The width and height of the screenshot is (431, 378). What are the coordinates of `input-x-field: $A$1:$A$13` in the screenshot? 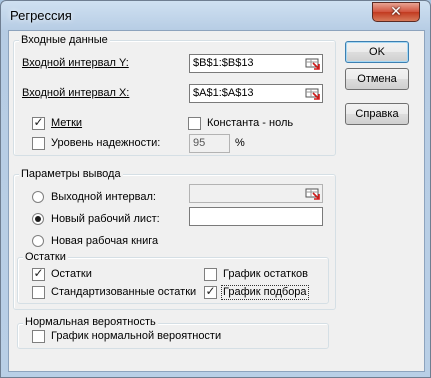 It's located at (256, 93).